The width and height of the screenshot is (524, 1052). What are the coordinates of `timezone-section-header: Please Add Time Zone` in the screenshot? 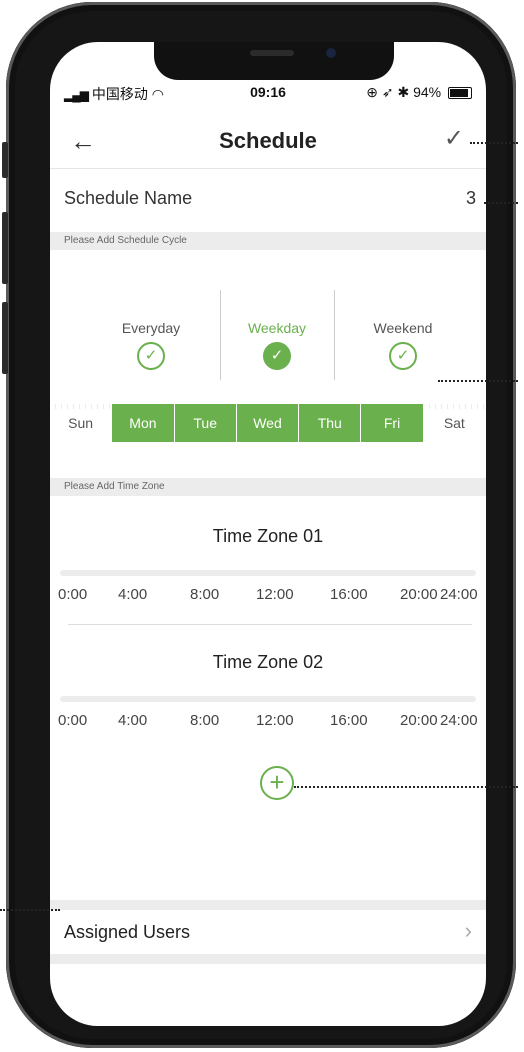 It's located at (268, 487).